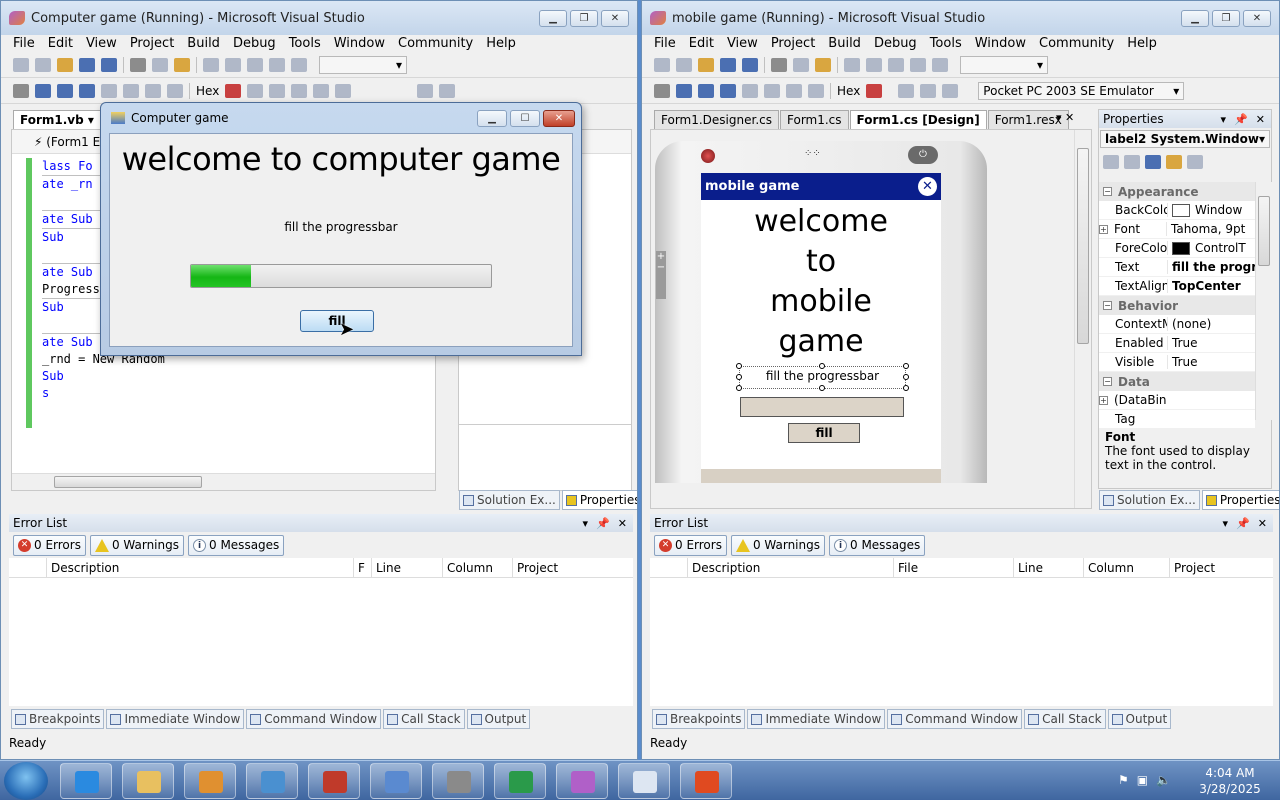 The image size is (1280, 800). What do you see at coordinates (584, 18) in the screenshot?
I see `restore-button: ❐` at bounding box center [584, 18].